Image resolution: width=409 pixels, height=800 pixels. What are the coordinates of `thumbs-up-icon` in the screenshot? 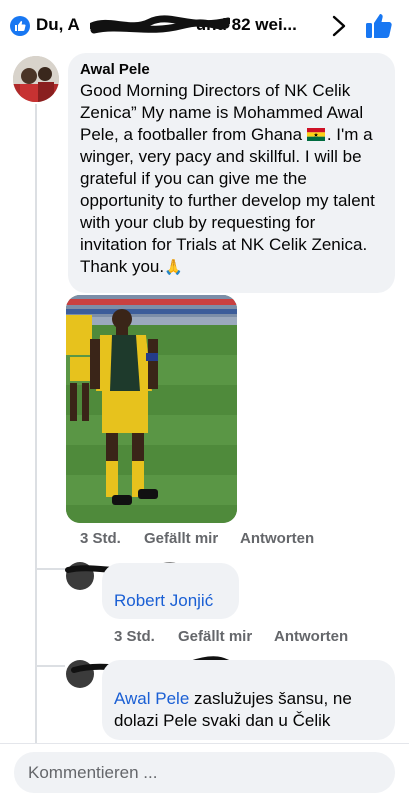 It's located at (379, 26).